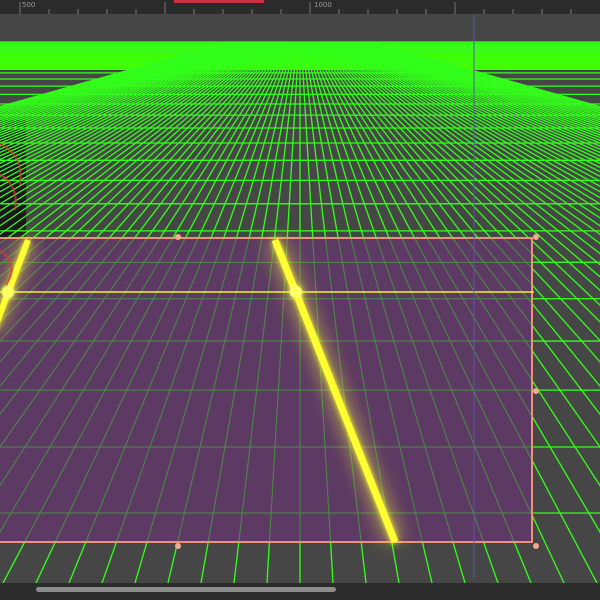 Image resolution: width=600 pixels, height=600 pixels. What do you see at coordinates (29, 5) in the screenshot?
I see `ruler-label-500: 500` at bounding box center [29, 5].